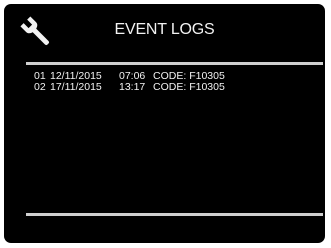 This screenshot has height=248, width=331. I want to click on settings-button, so click(36, 32).